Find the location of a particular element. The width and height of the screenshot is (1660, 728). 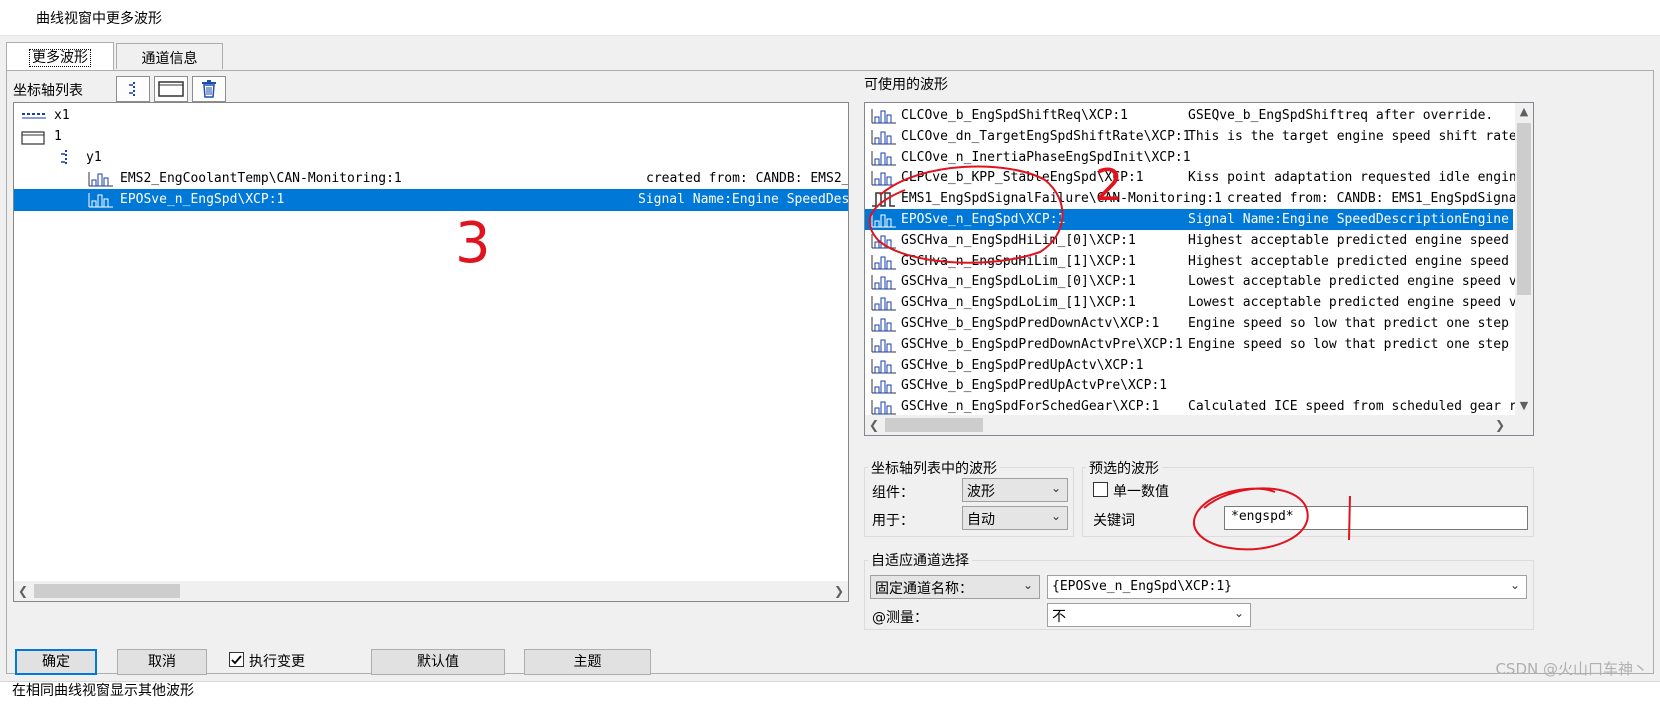

apply-changes-checkbox is located at coordinates (236, 659).